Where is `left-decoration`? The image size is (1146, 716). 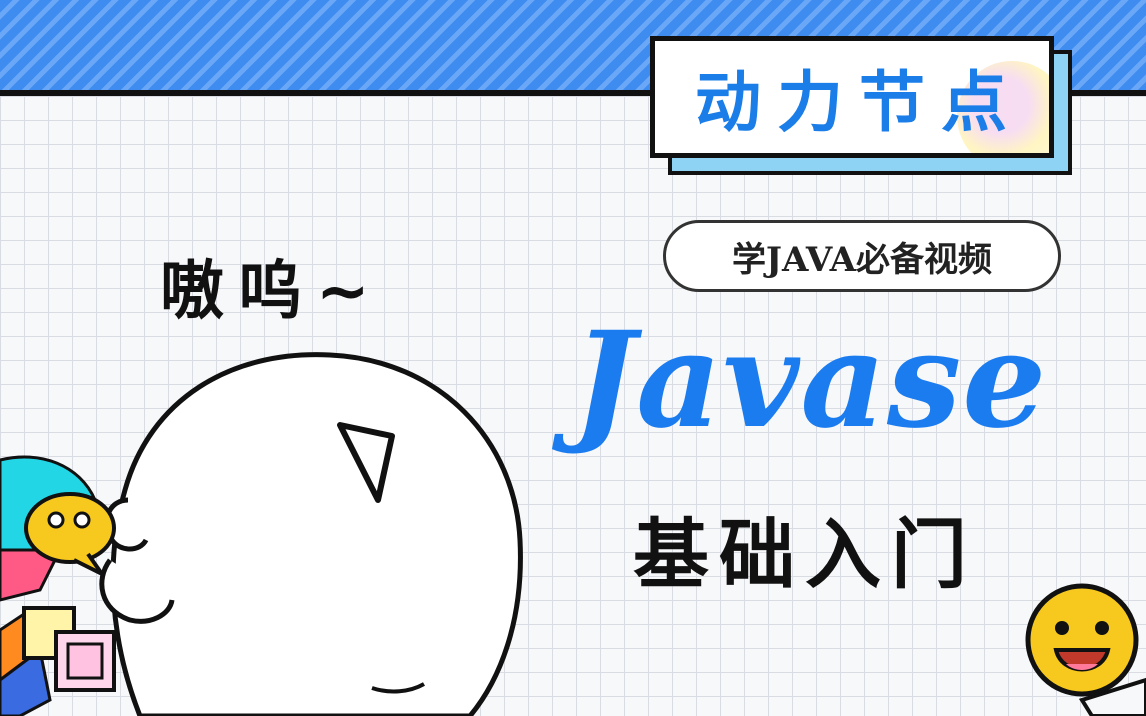
left-decoration is located at coordinates (58, 585).